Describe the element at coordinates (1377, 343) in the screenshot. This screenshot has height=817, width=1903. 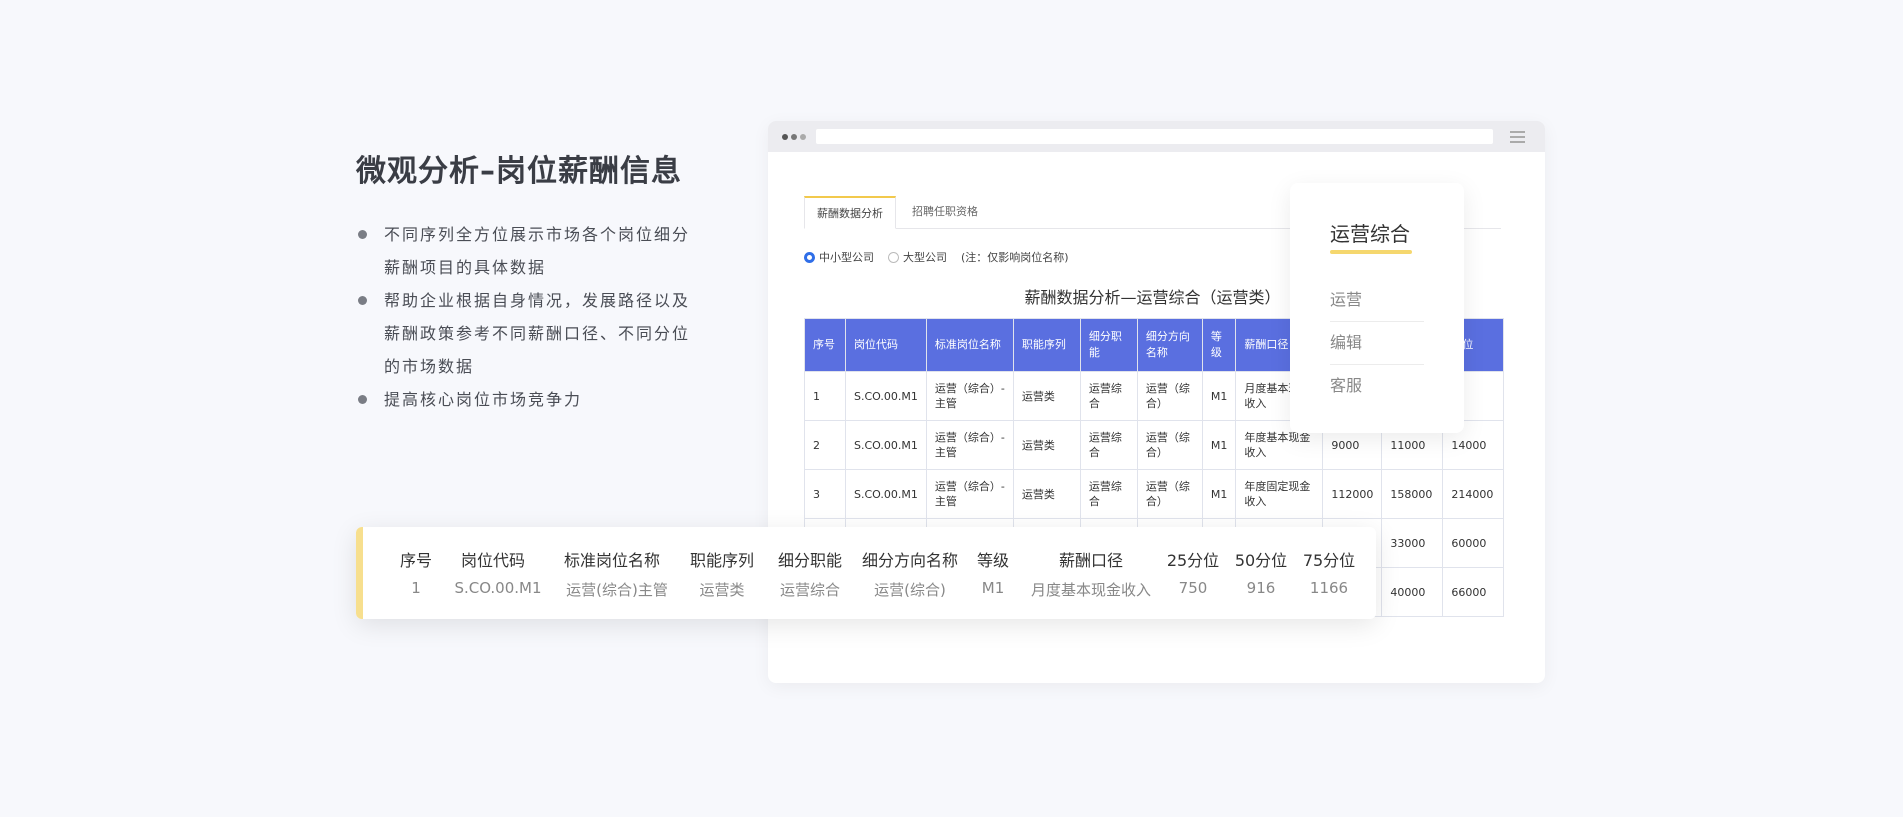
I see `popup-item-editing: 编辑` at that location.